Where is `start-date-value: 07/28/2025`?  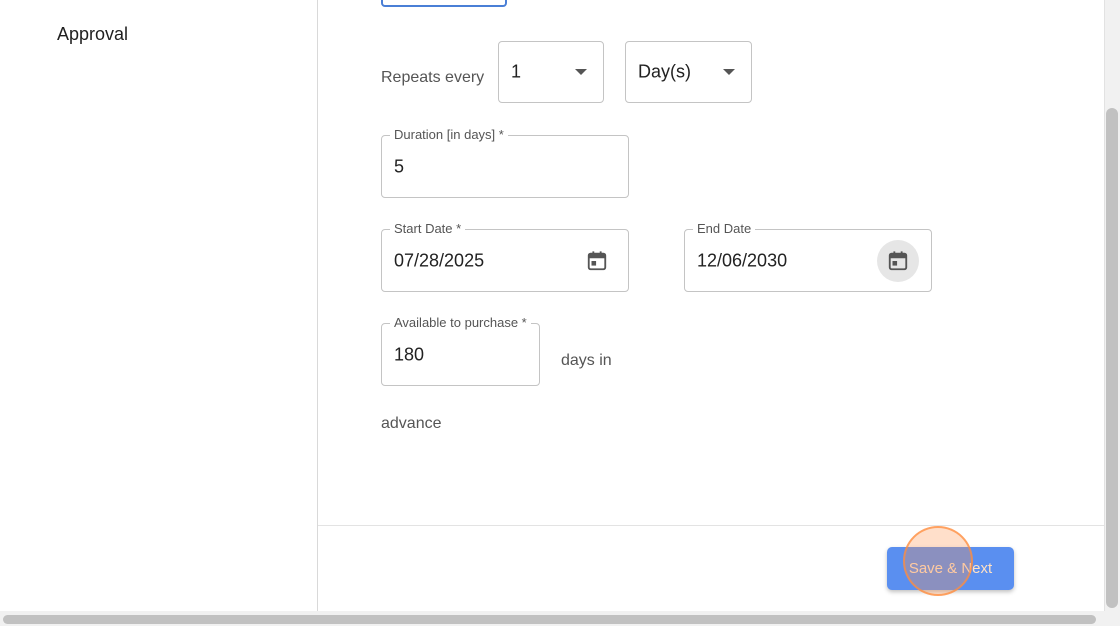 start-date-value: 07/28/2025 is located at coordinates (439, 260).